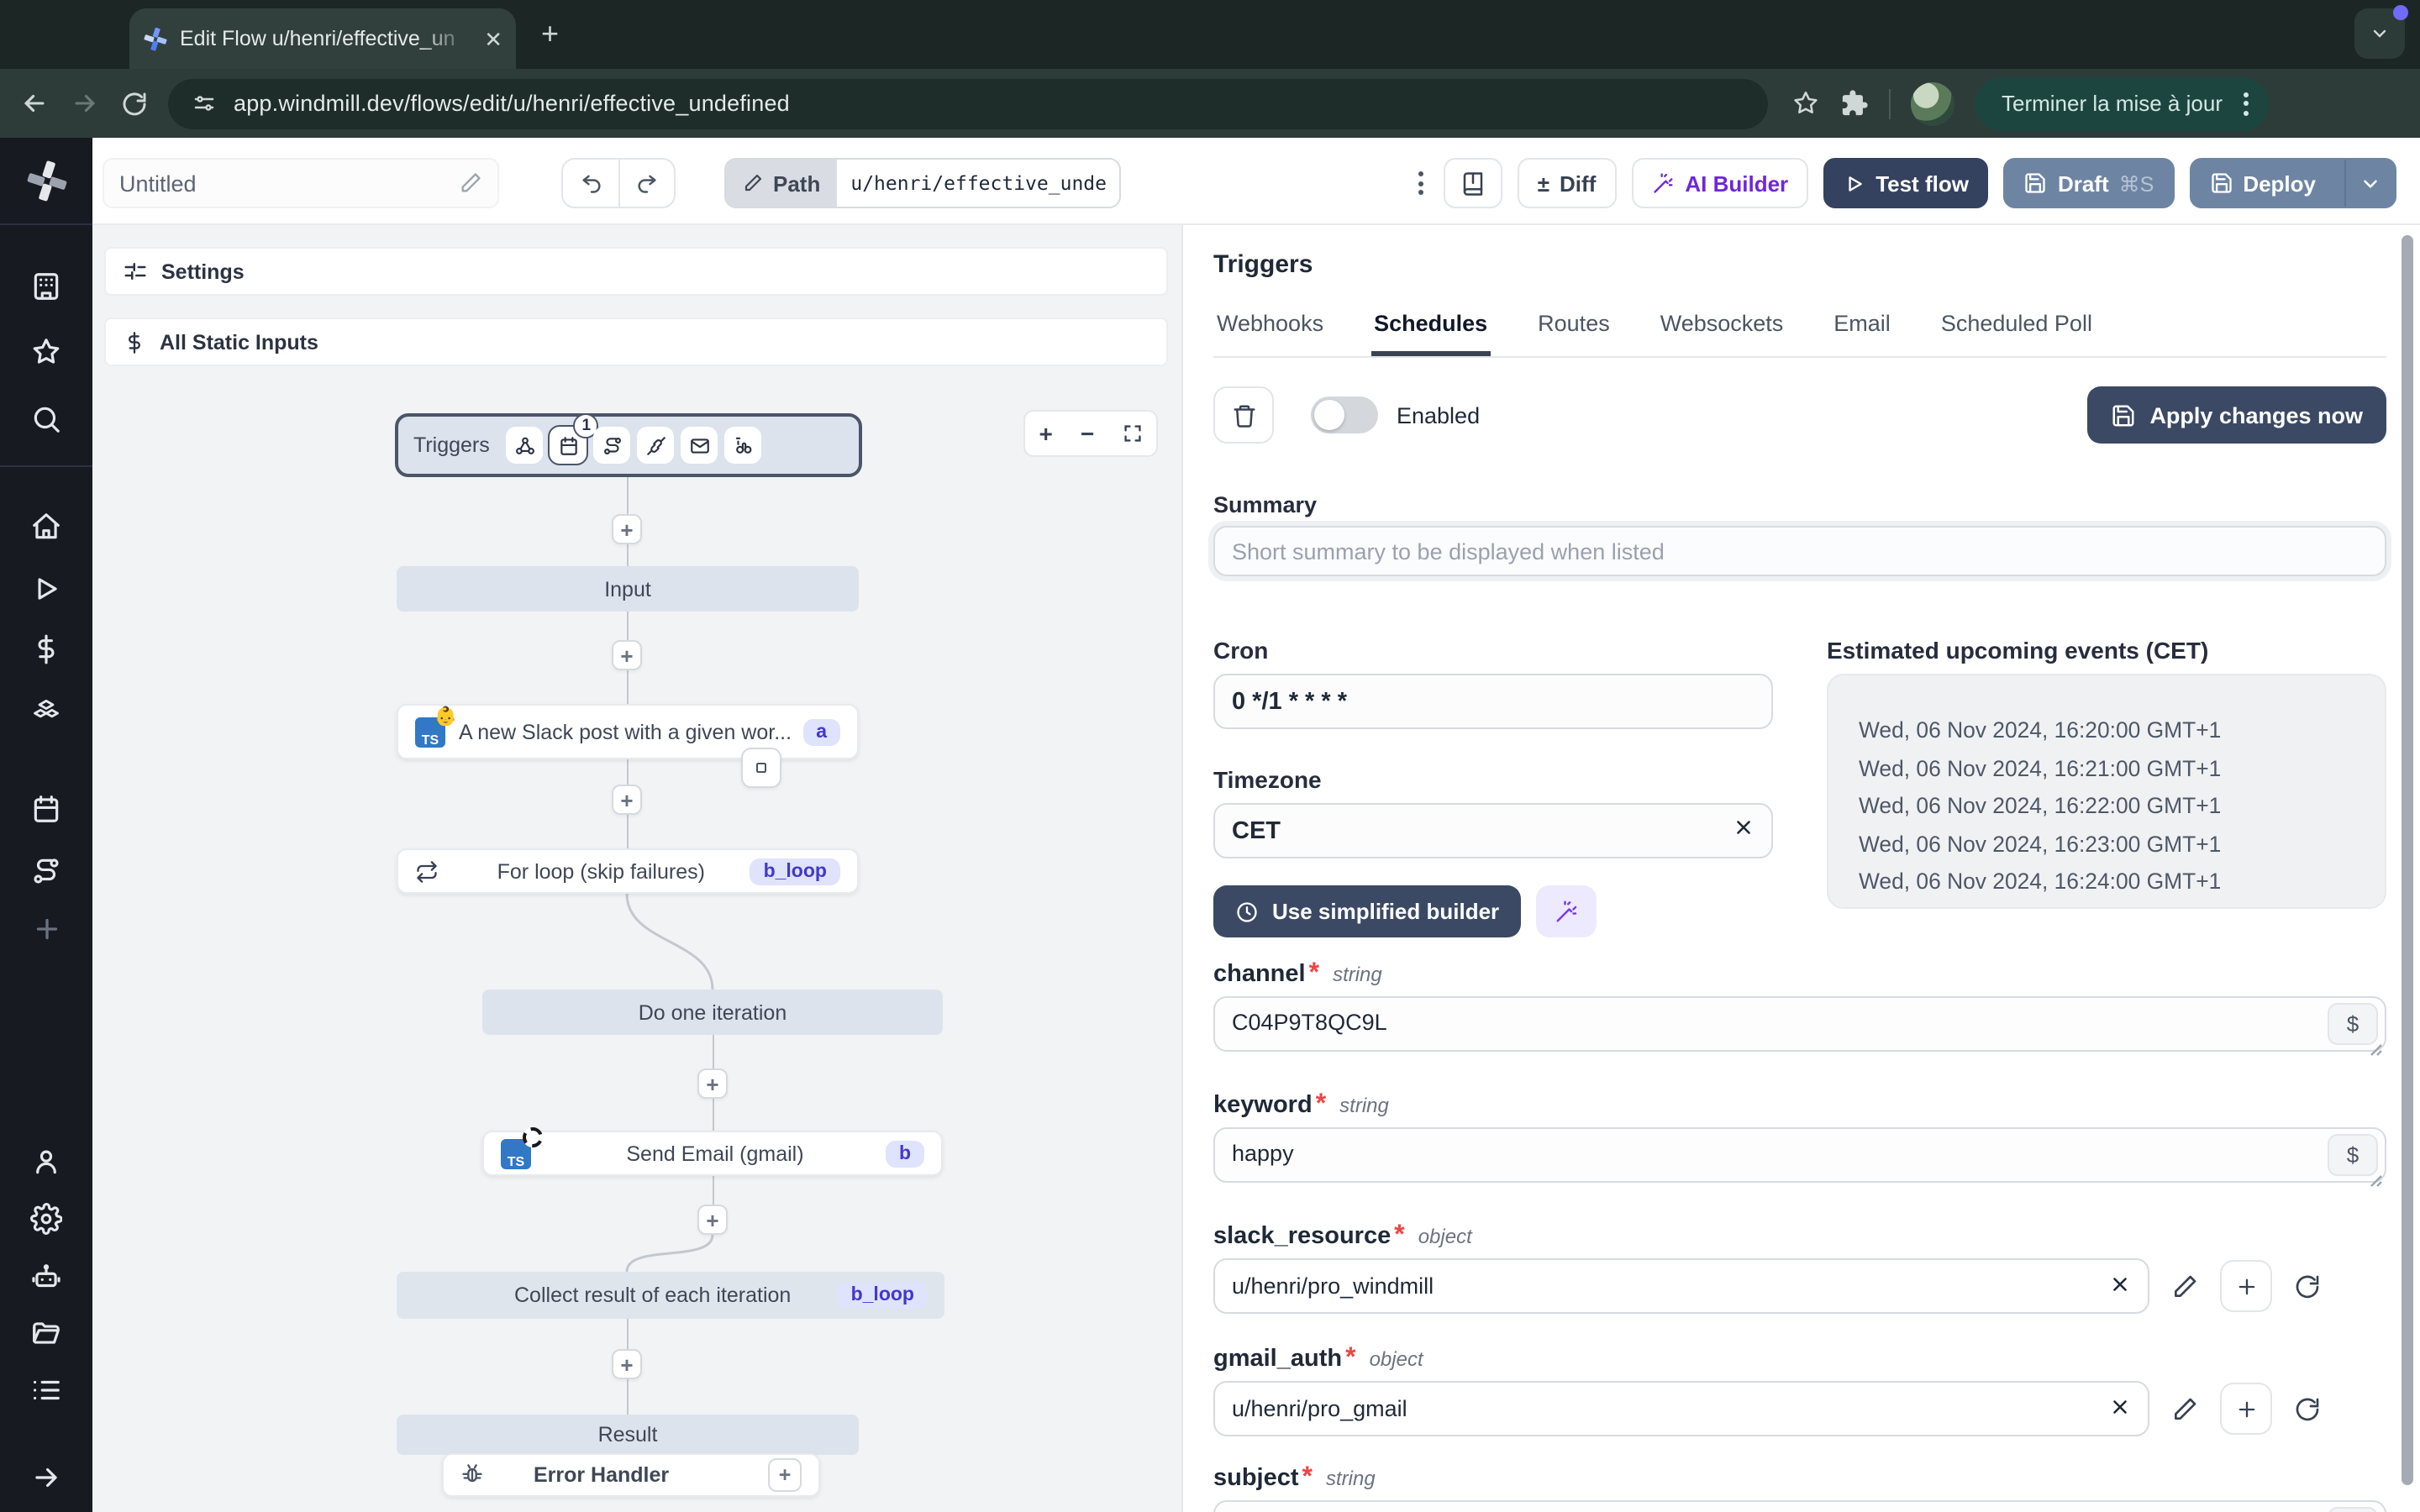 Image resolution: width=2420 pixels, height=1512 pixels. I want to click on forloop-node: For loop (skip failures) b_loop, so click(628, 871).